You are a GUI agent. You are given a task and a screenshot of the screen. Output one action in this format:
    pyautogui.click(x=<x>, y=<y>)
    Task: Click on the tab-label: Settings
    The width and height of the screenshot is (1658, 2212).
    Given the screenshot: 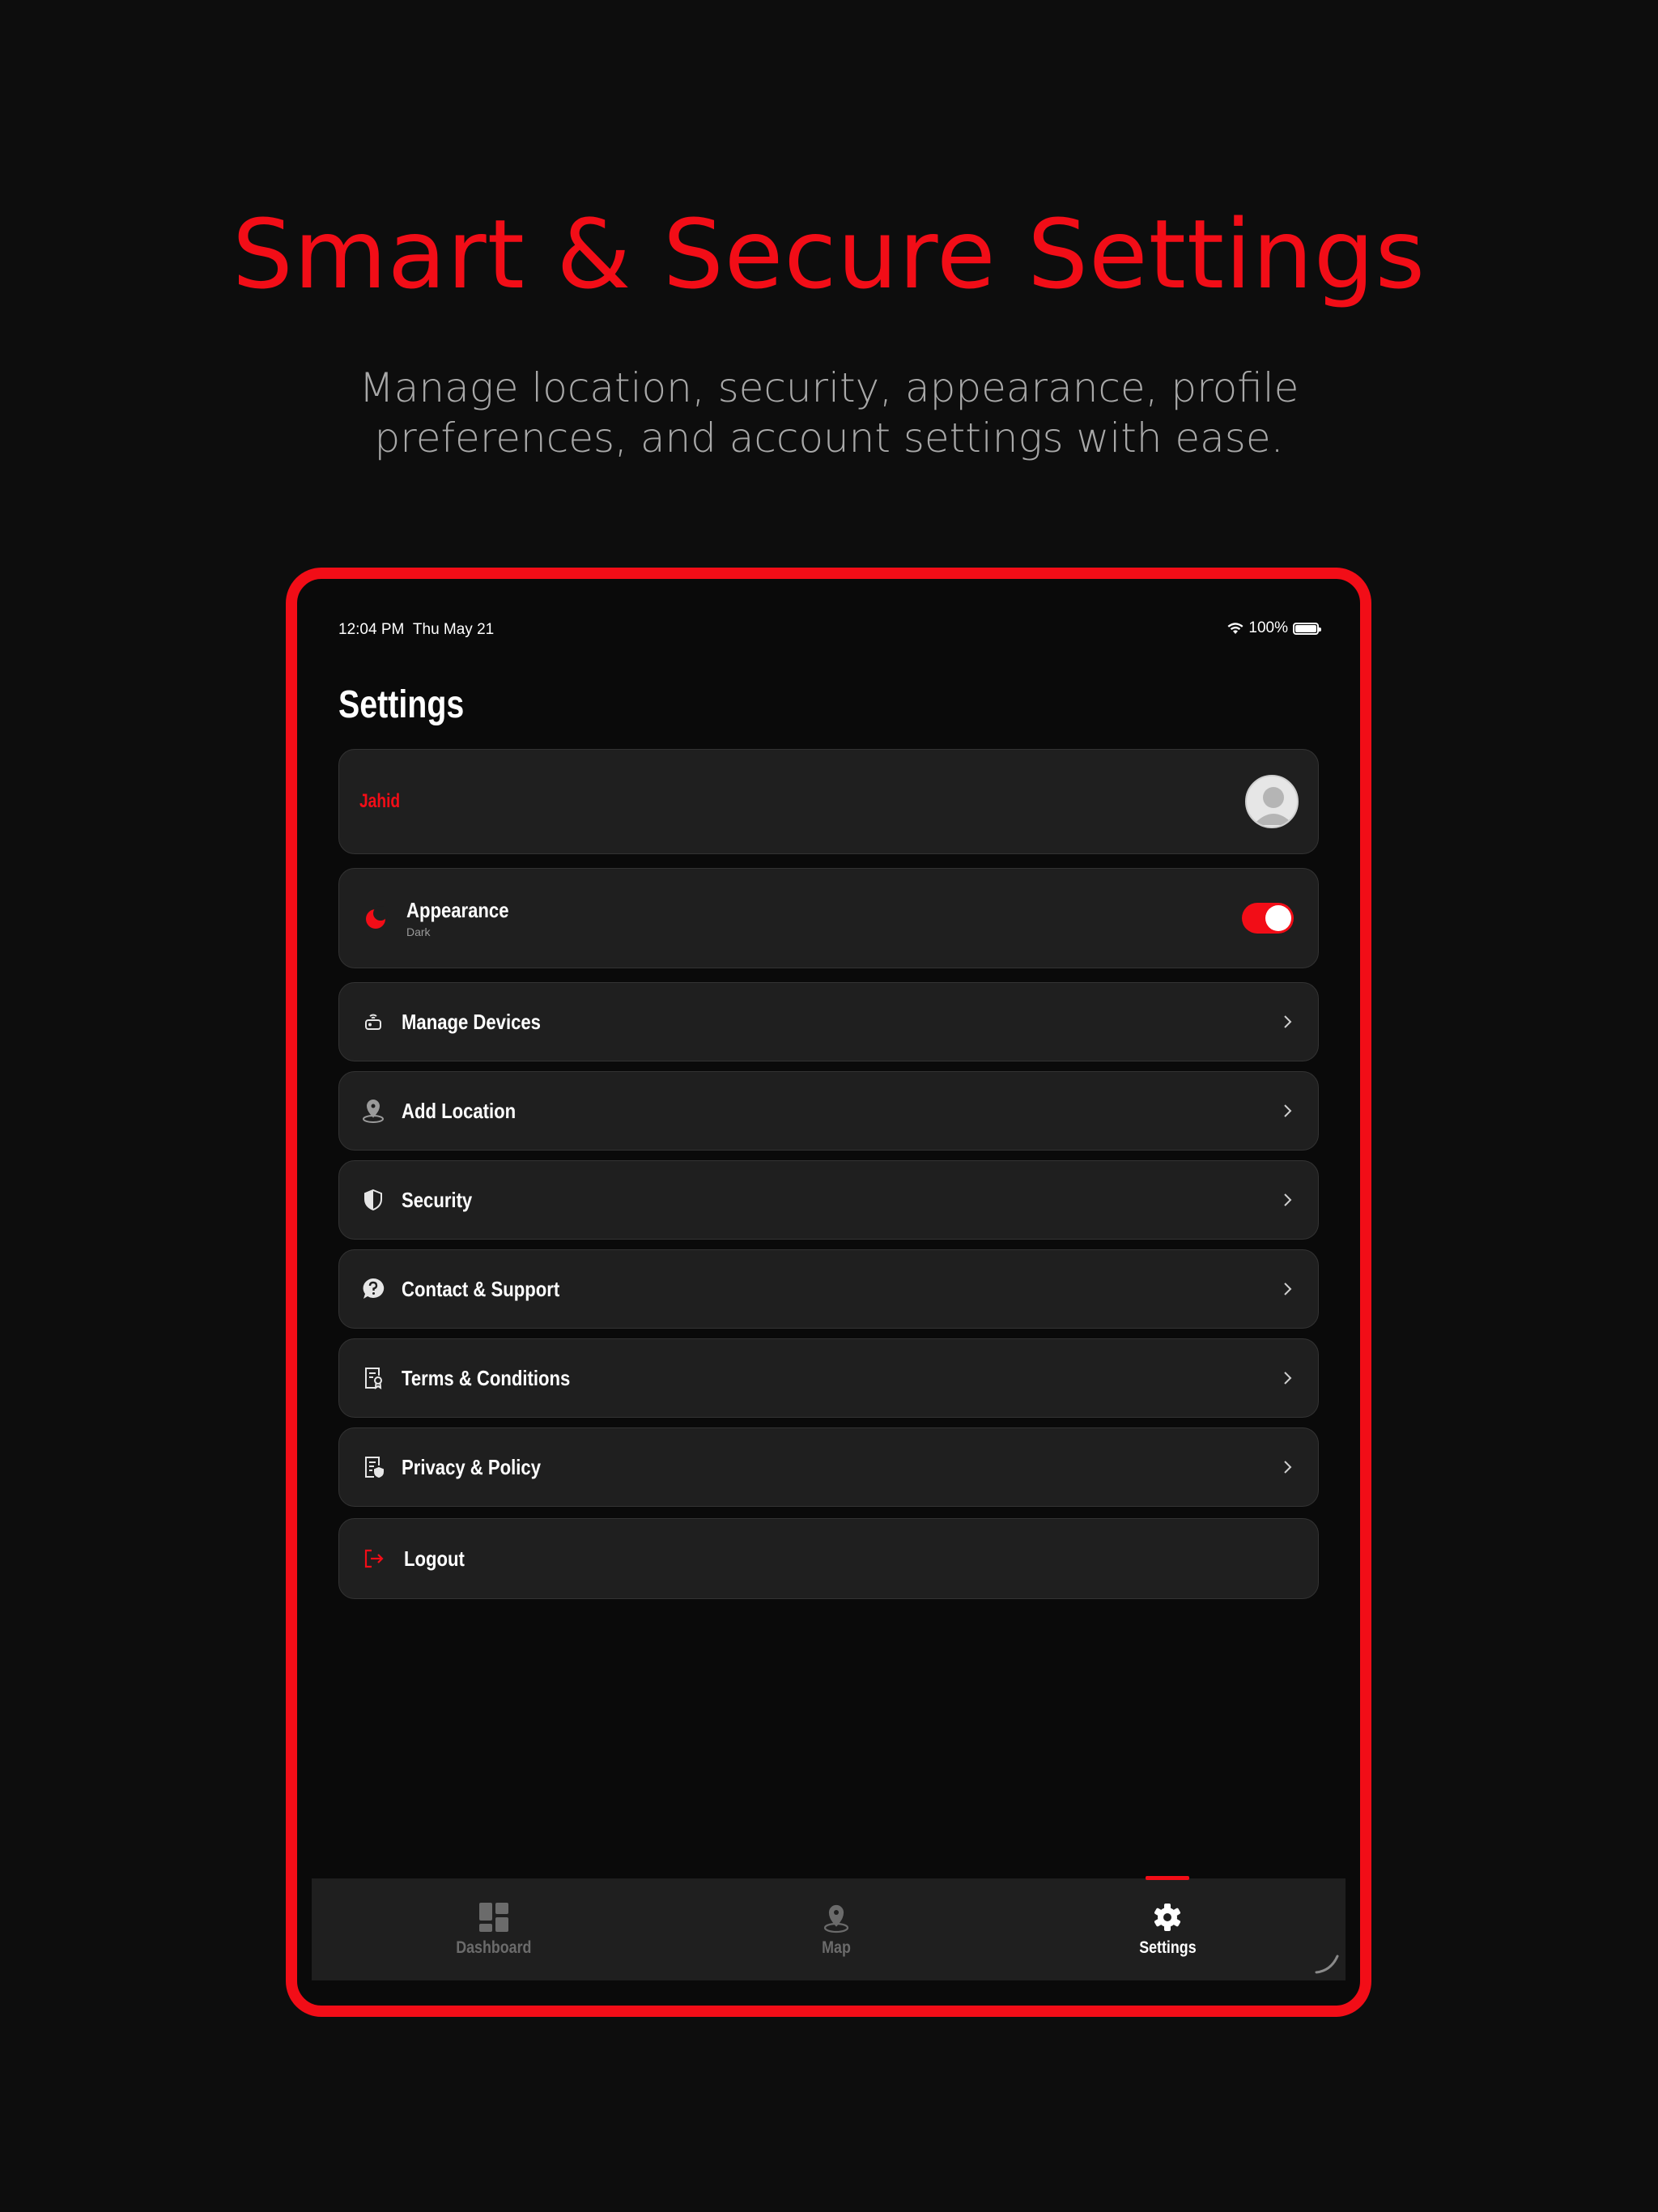 What is the action you would take?
    pyautogui.click(x=1167, y=1947)
    